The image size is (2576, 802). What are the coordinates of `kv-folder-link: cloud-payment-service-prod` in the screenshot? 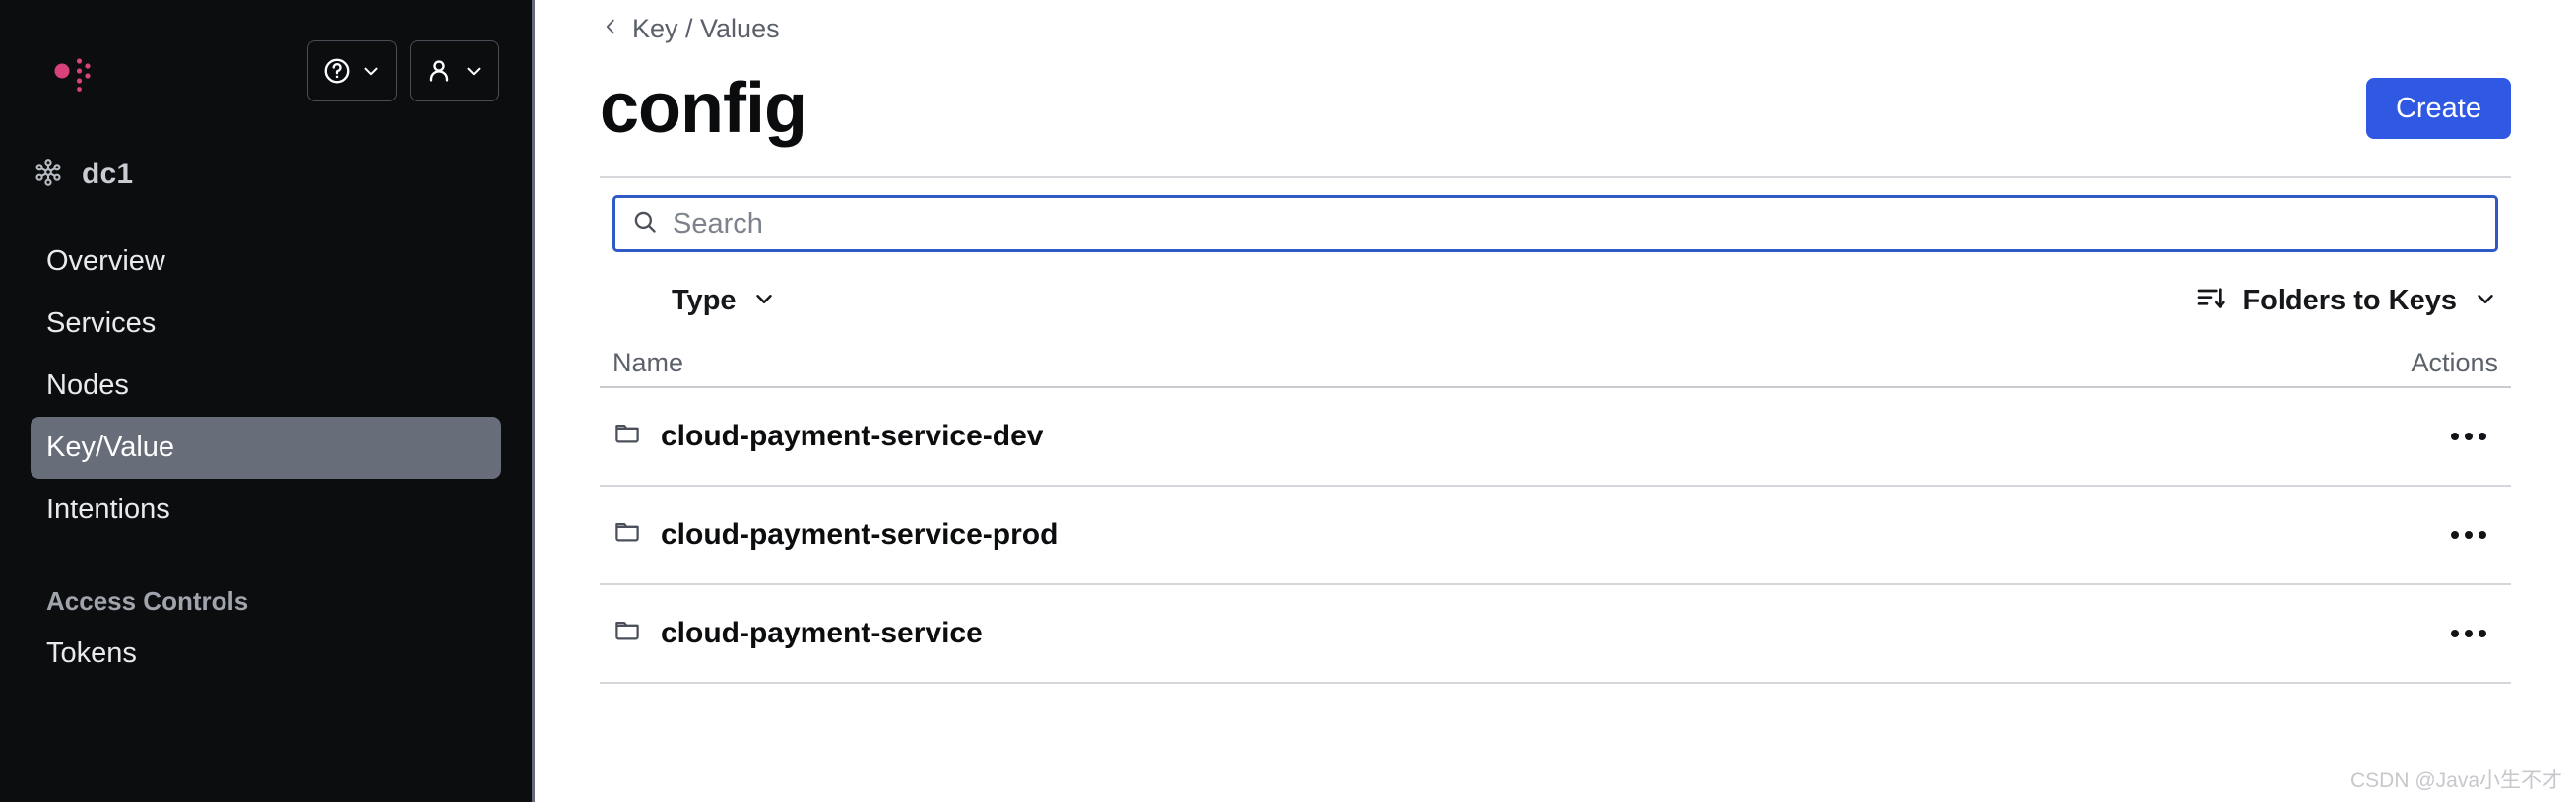 It's located at (835, 535).